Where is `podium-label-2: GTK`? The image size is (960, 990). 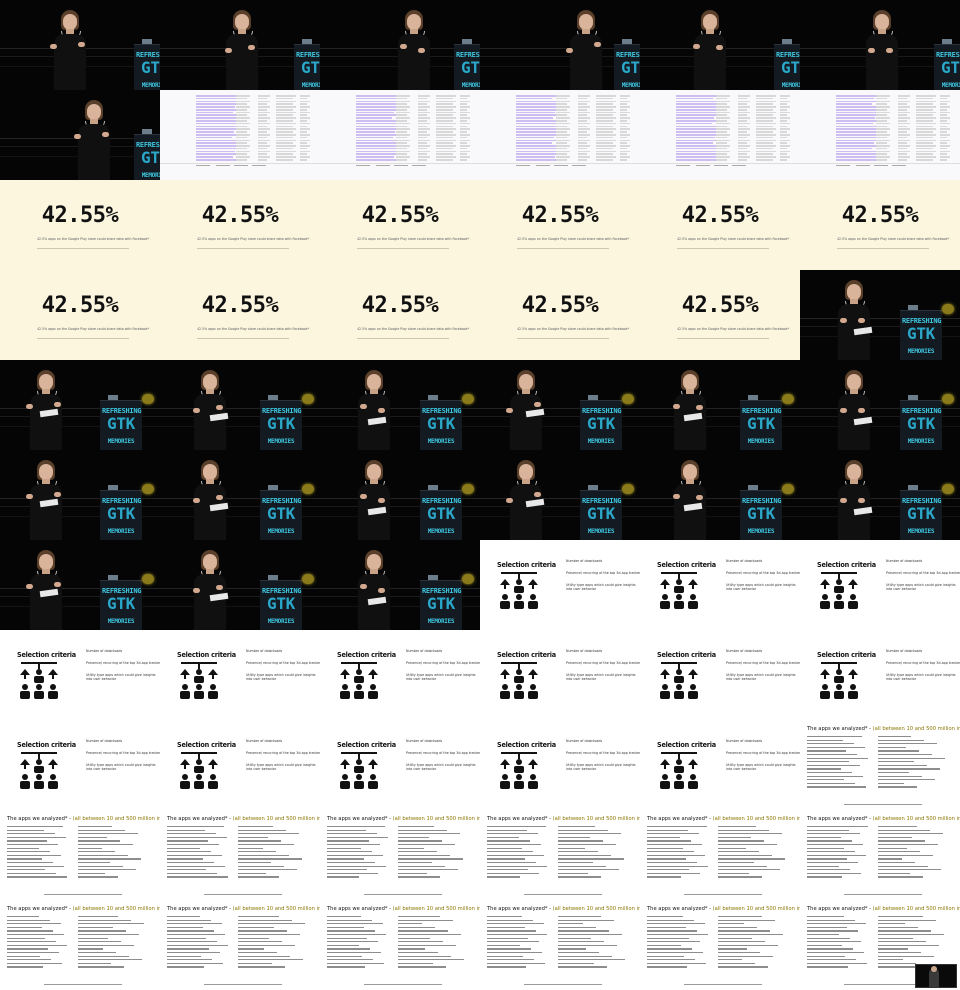
podium-label-2: GTK is located at coordinates (281, 423).